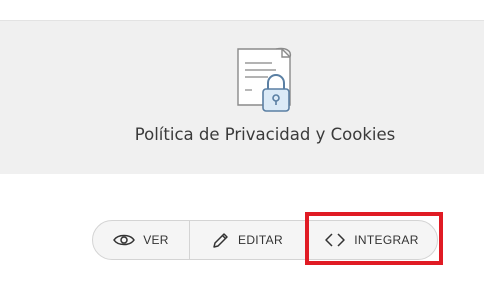 The width and height of the screenshot is (484, 282). Describe the element at coordinates (260, 240) in the screenshot. I see `edit-button-label: EDITAR` at that location.